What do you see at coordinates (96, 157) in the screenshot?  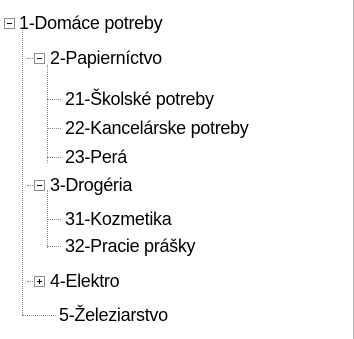 I see `tree-item-pera: 23-Perá` at bounding box center [96, 157].